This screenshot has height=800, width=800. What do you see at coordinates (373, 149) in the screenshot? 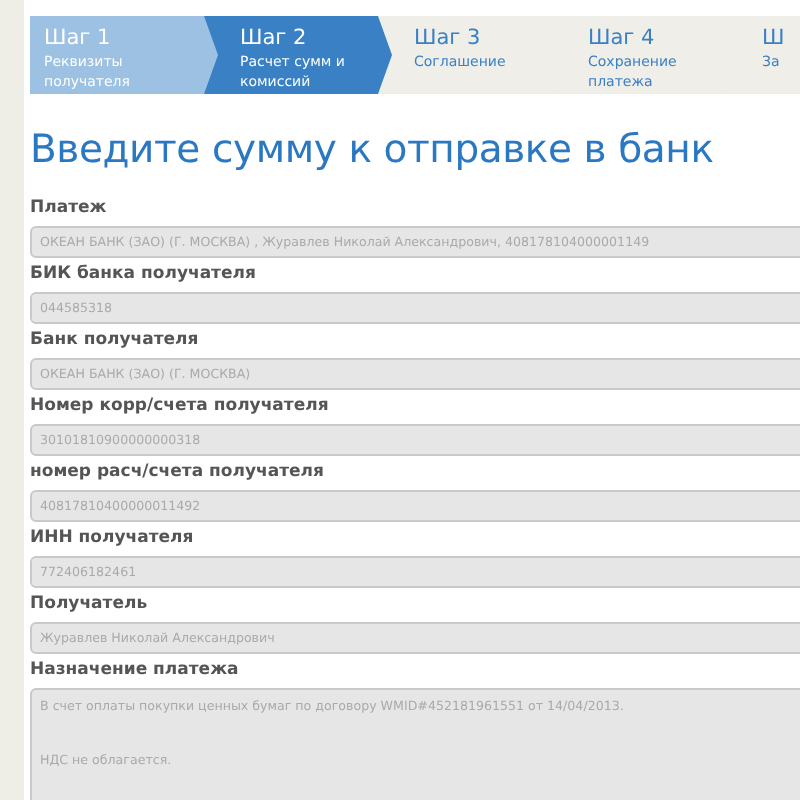
I see `page-title: Введите сумму к отправке в банк` at bounding box center [373, 149].